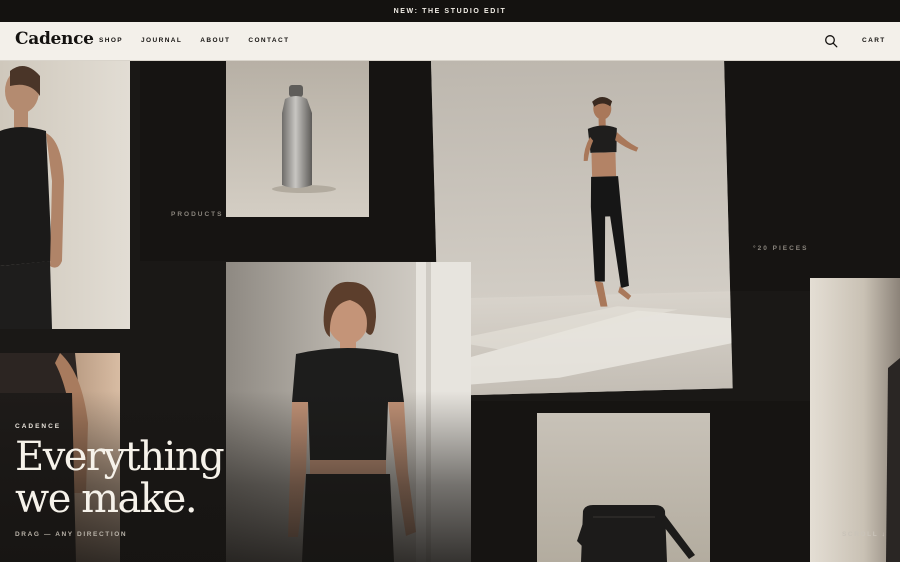 This screenshot has width=900, height=562. What do you see at coordinates (623, 487) in the screenshot?
I see `product-image-sling-bag` at bounding box center [623, 487].